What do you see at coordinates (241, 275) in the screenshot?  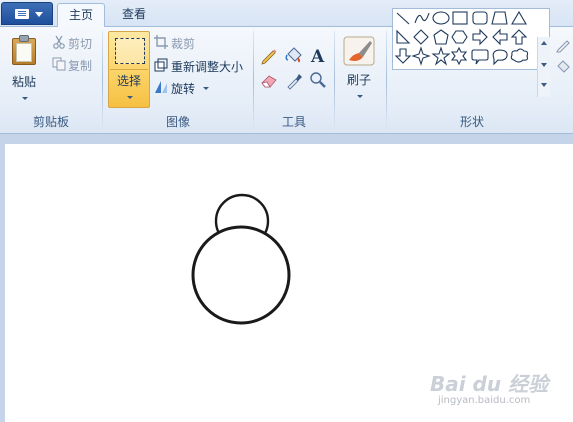 I see `large-circle-drawing` at bounding box center [241, 275].